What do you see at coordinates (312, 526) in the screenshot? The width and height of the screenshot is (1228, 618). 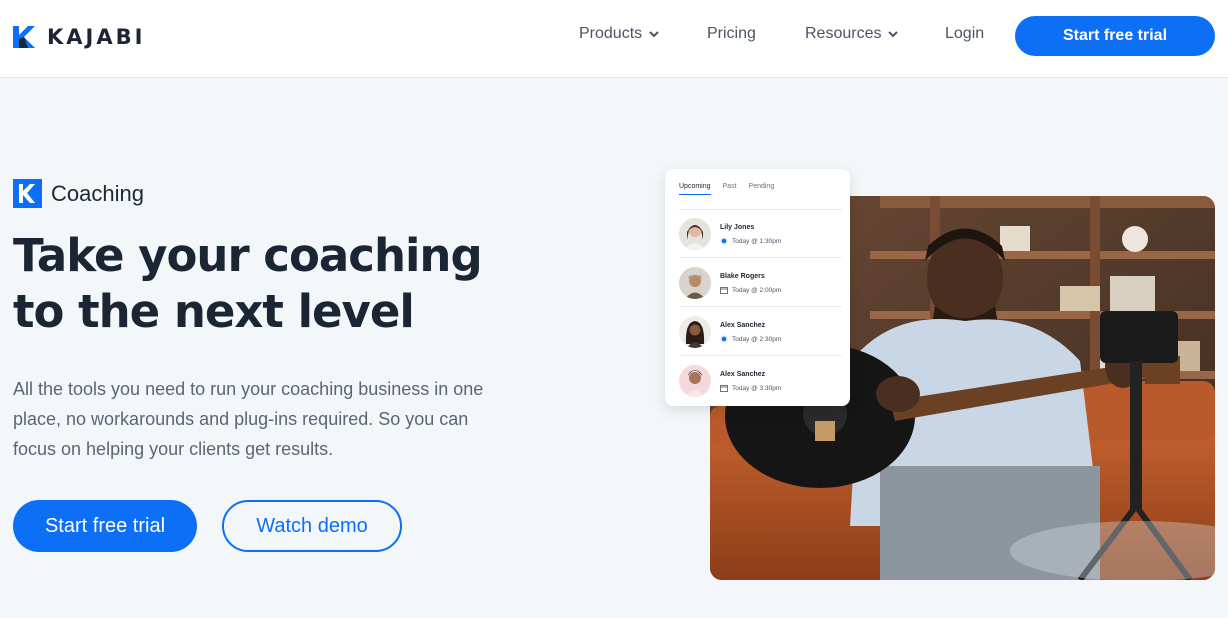 I see `watch-demo-button: Watch demo` at bounding box center [312, 526].